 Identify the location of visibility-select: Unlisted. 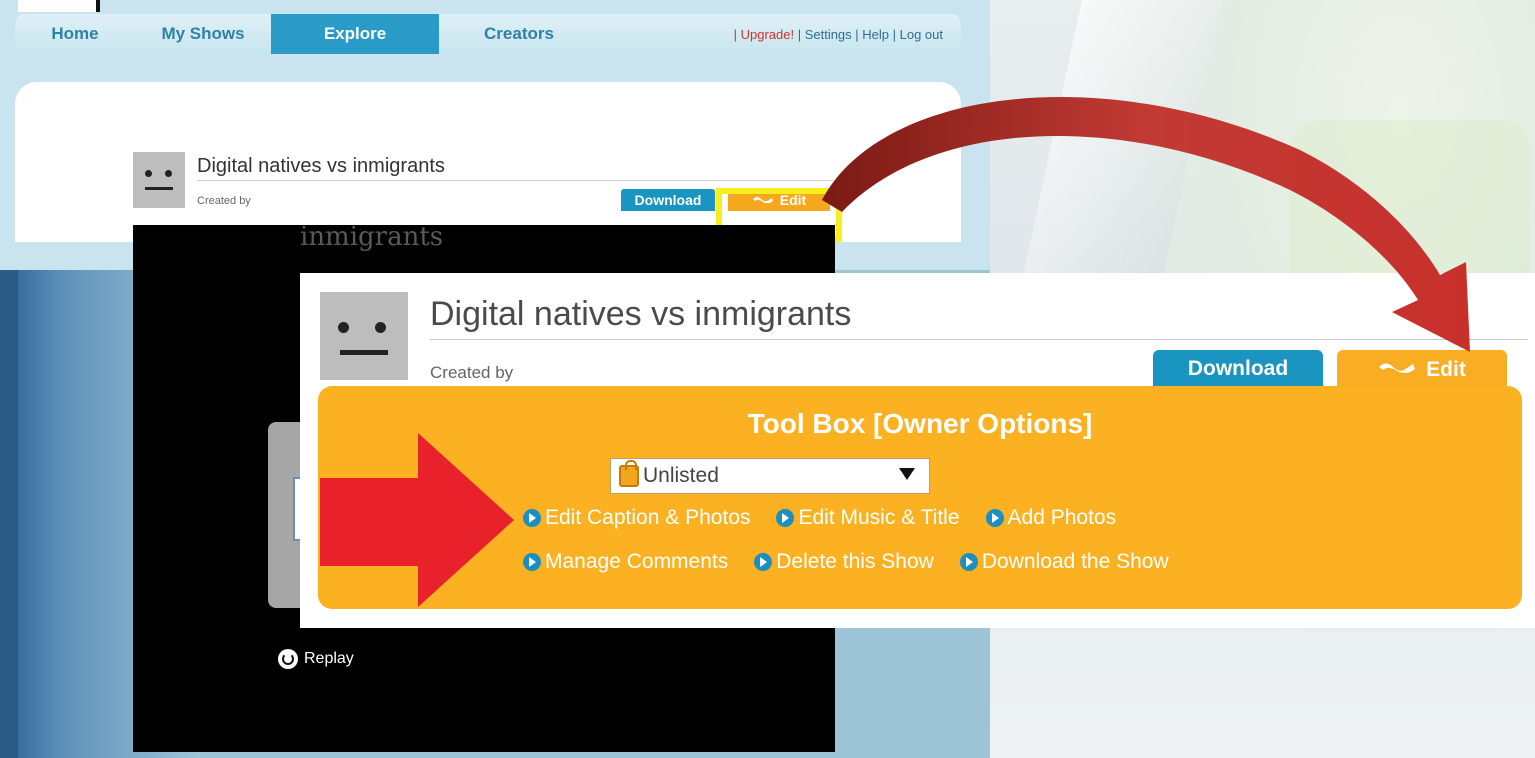
(770, 476).